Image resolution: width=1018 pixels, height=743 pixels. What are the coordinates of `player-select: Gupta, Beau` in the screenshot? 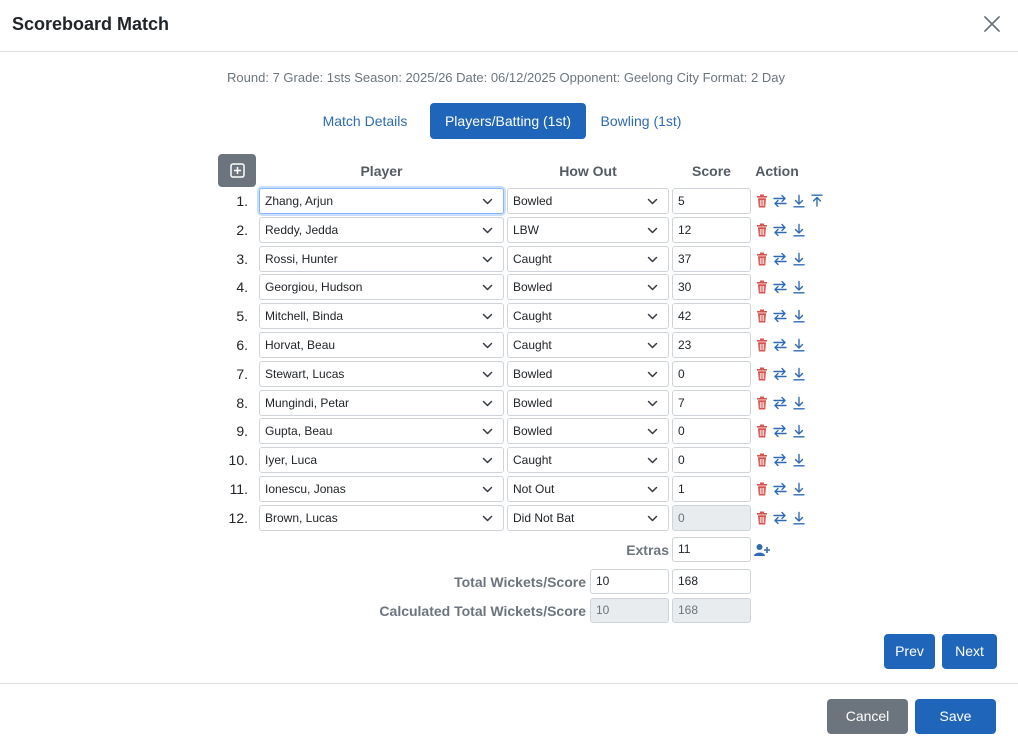 It's located at (381, 431).